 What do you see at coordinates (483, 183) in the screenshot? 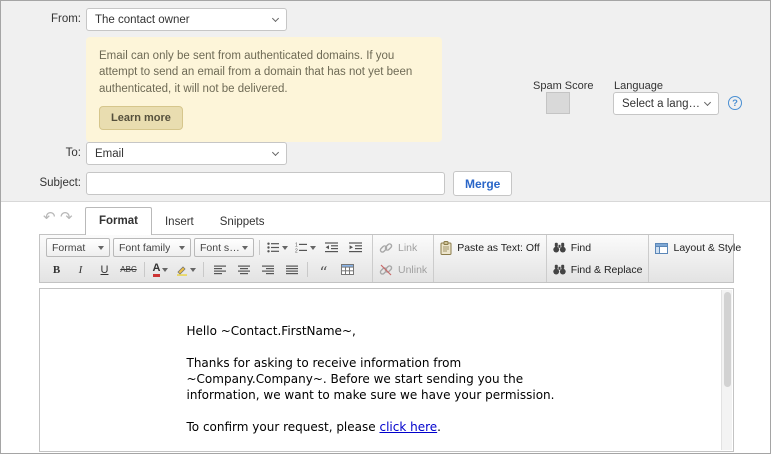
I see `merge-button: Merge` at bounding box center [483, 183].